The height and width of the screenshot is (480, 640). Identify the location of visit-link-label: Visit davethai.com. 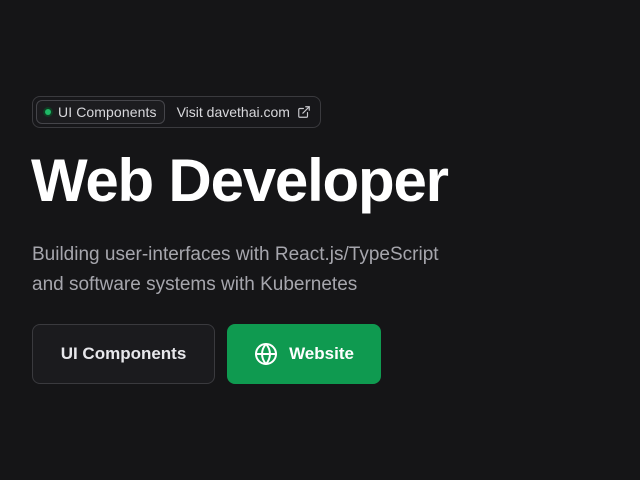
(233, 112).